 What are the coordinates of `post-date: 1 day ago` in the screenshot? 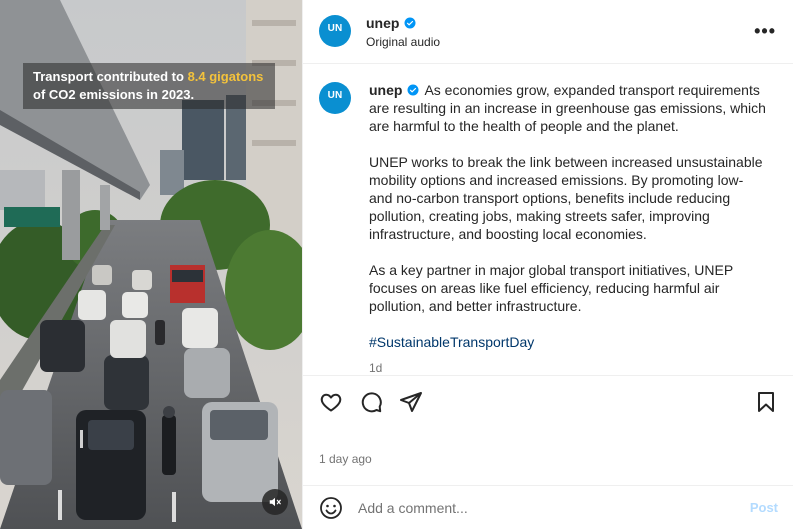 It's located at (345, 459).